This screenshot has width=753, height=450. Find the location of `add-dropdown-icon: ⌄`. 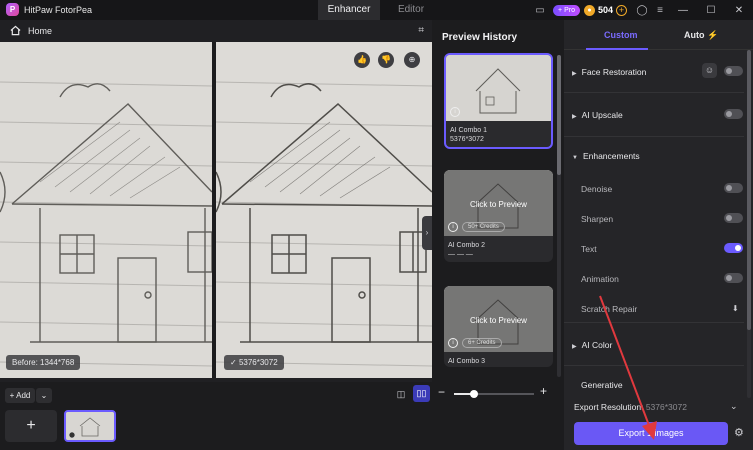

add-dropdown-icon: ⌄ is located at coordinates (44, 395).